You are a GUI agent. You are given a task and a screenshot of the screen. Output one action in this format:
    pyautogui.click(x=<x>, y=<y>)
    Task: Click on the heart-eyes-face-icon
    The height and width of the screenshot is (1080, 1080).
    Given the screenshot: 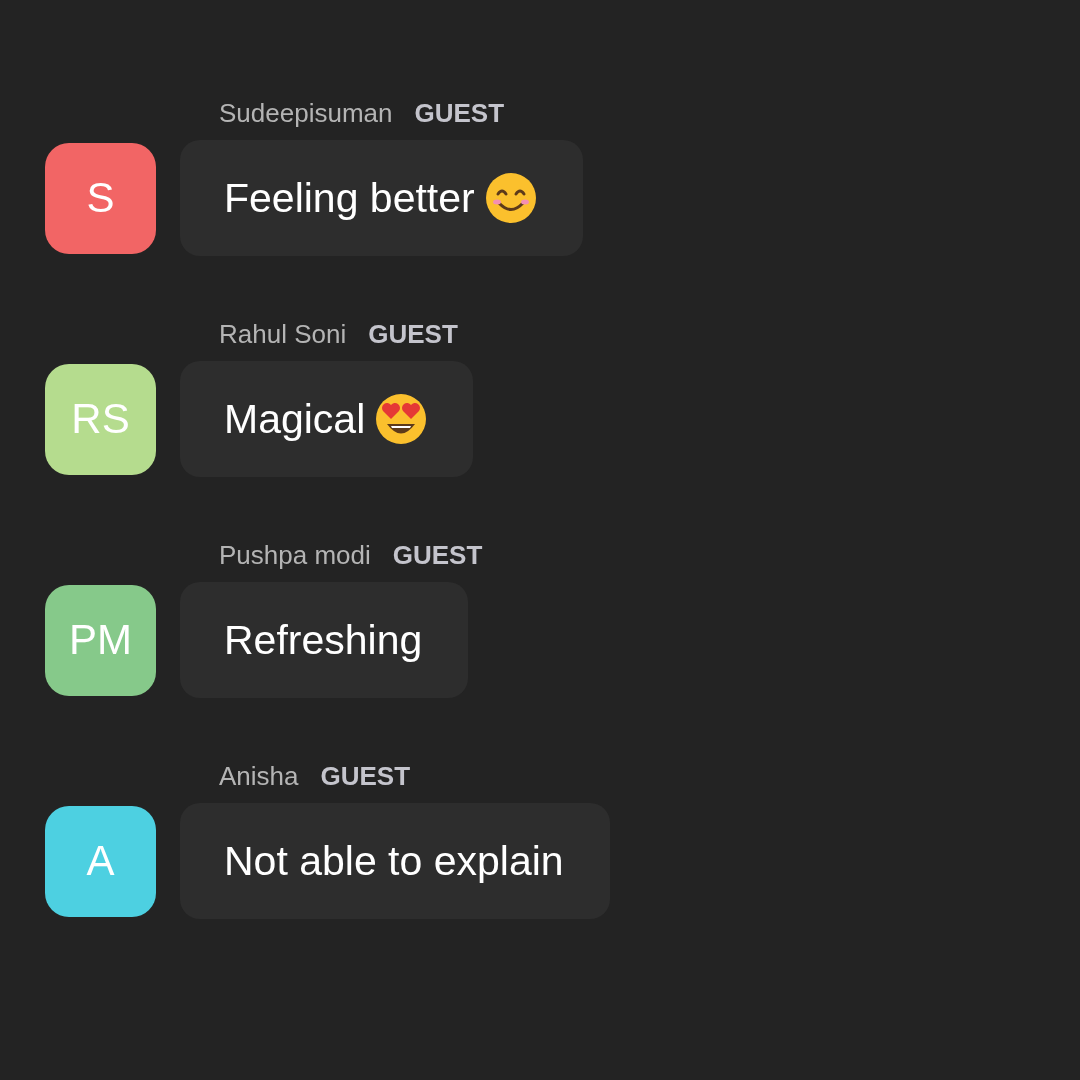 What is the action you would take?
    pyautogui.click(x=401, y=419)
    